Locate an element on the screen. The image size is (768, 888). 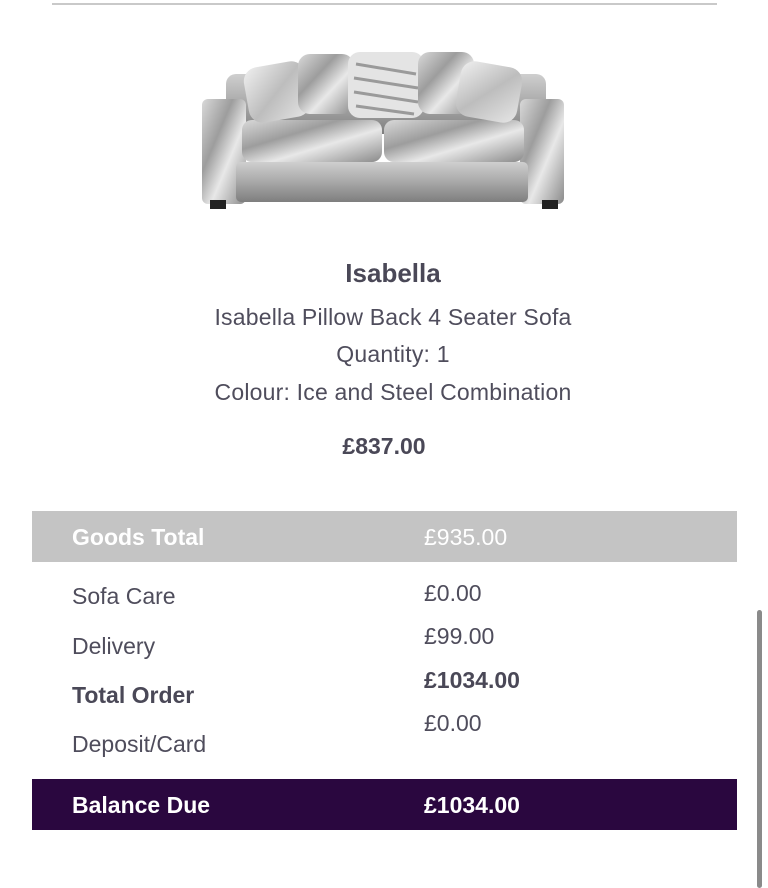
balance-due-label: Balance Due is located at coordinates (141, 805).